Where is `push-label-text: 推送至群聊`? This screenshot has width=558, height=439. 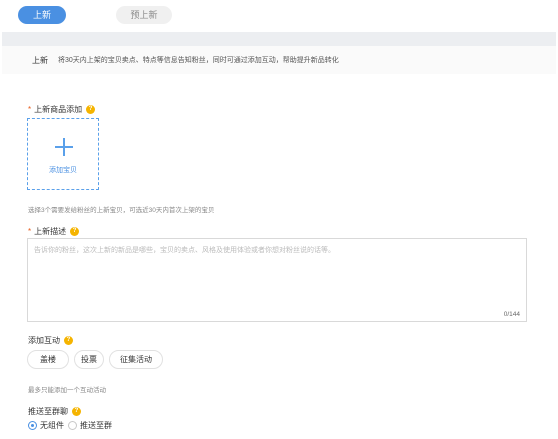 push-label-text: 推送至群聊 is located at coordinates (48, 411).